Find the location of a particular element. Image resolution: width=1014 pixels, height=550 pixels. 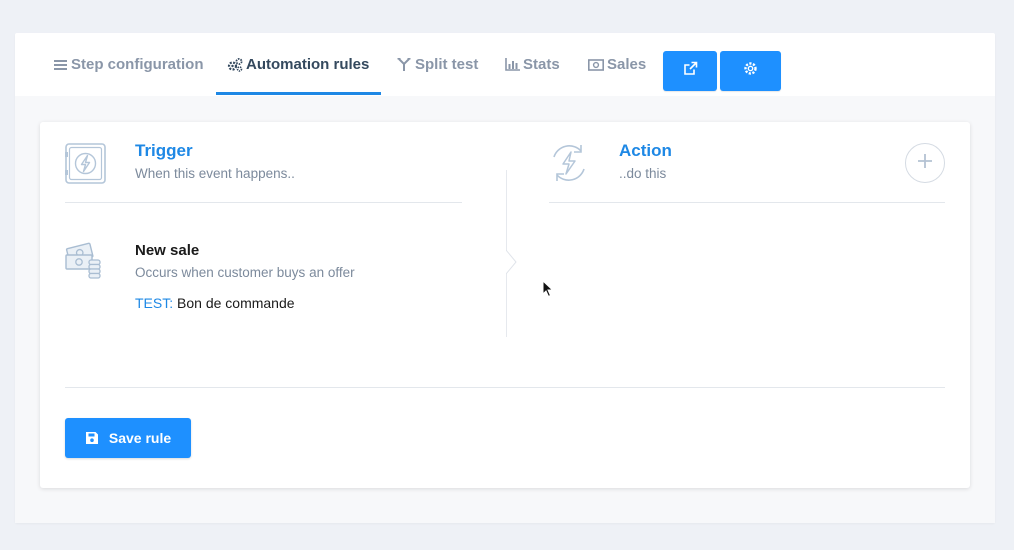

add-action-button is located at coordinates (925, 163).